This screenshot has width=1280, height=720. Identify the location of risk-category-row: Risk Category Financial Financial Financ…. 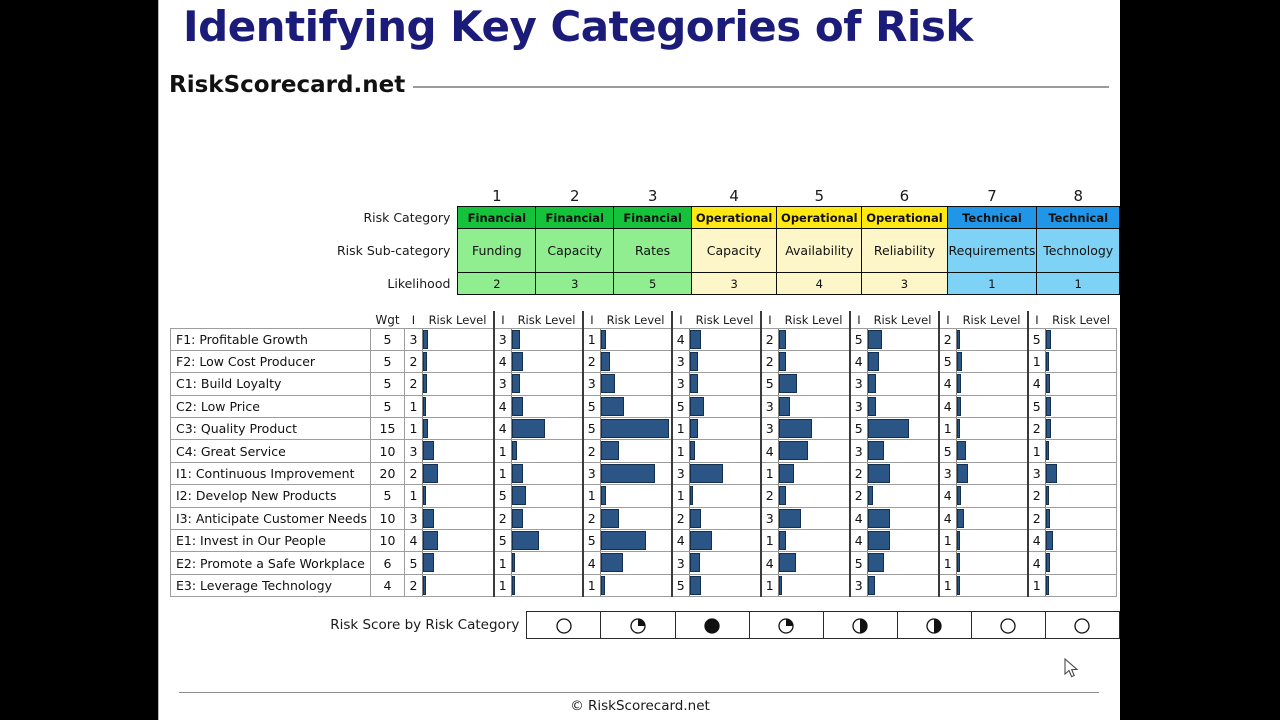
(645, 217).